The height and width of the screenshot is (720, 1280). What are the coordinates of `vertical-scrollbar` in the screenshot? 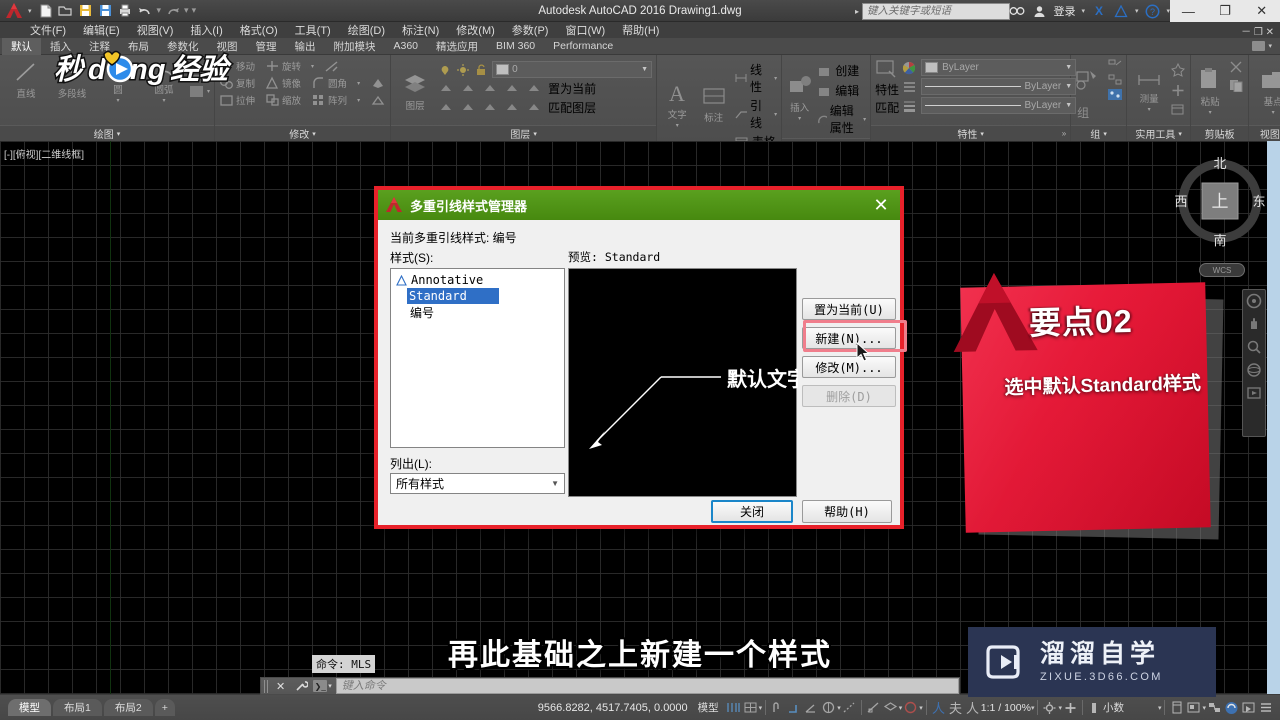 It's located at (1273, 417).